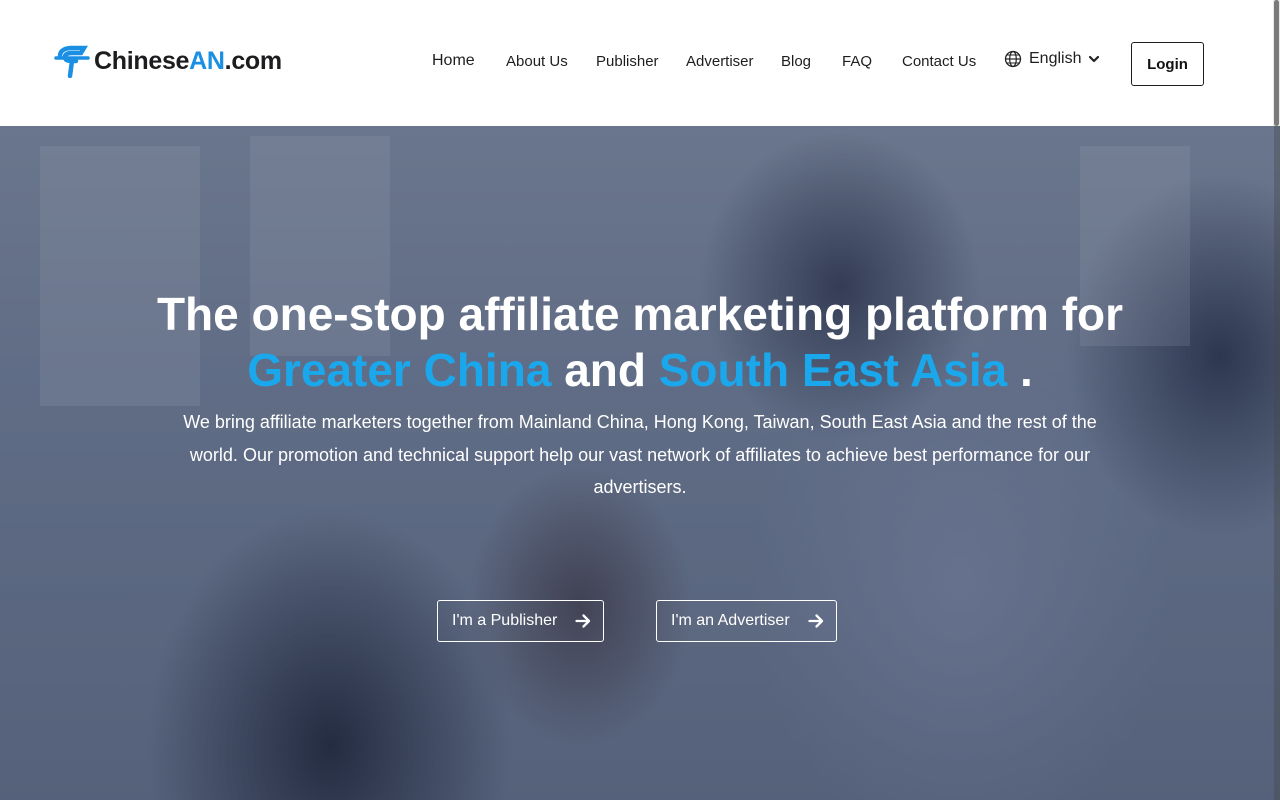 This screenshot has width=1280, height=800. Describe the element at coordinates (399, 370) in the screenshot. I see `hero-title-highlight-greater-china: Greater China` at that location.